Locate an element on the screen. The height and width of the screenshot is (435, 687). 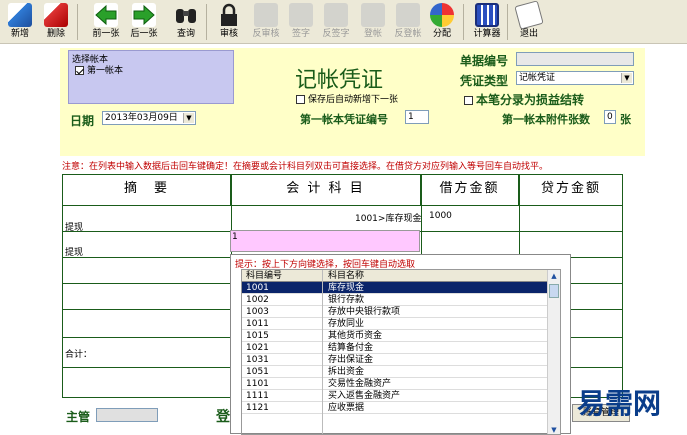
list-item: 1015 其他货币资金 is located at coordinates (395, 336).